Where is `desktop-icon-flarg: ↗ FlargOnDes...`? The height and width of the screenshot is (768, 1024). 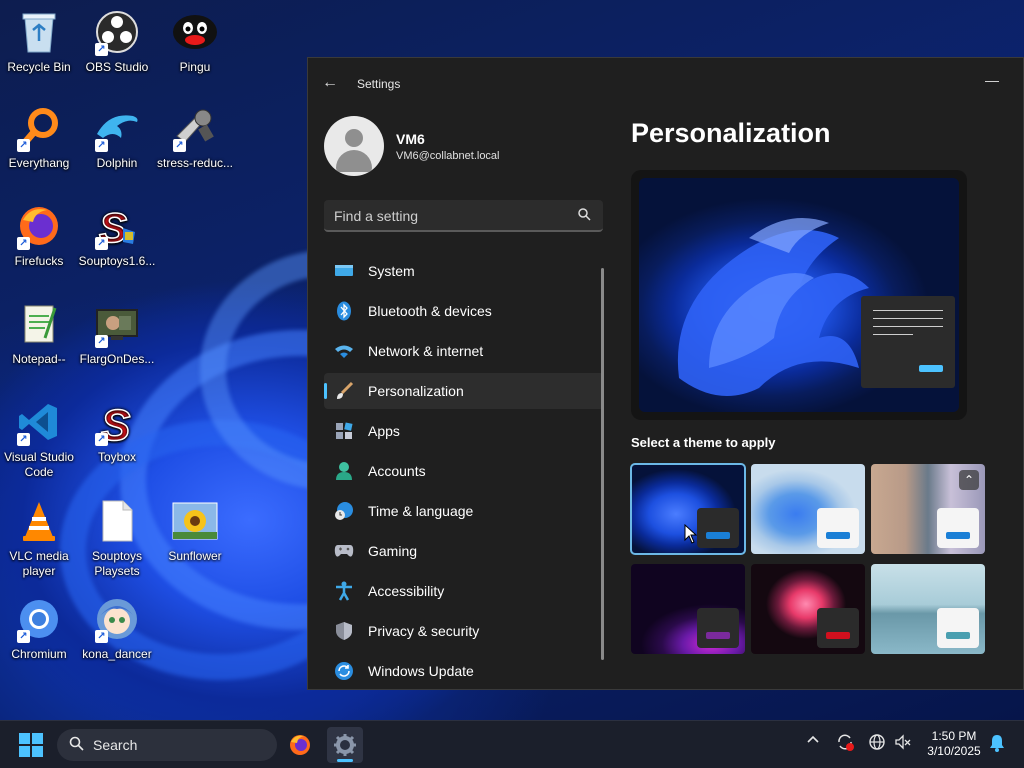 desktop-icon-flarg: ↗ FlargOnDes... is located at coordinates (117, 333).